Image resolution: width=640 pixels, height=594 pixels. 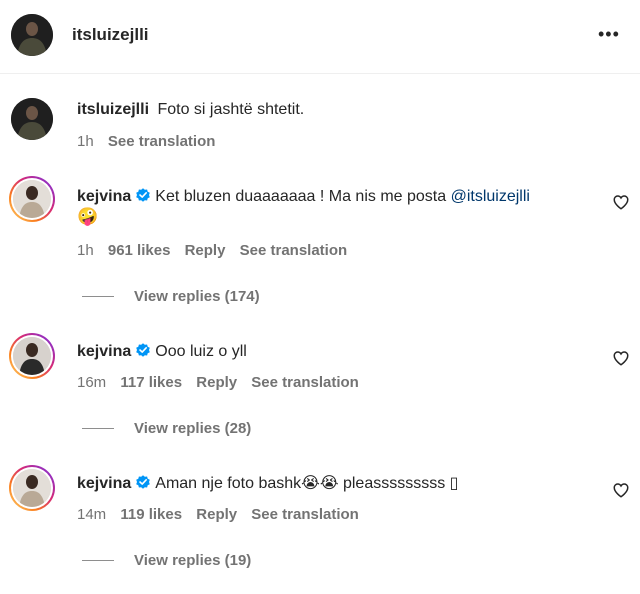 I want to click on caption-username: itsluizejlli, so click(x=113, y=109).